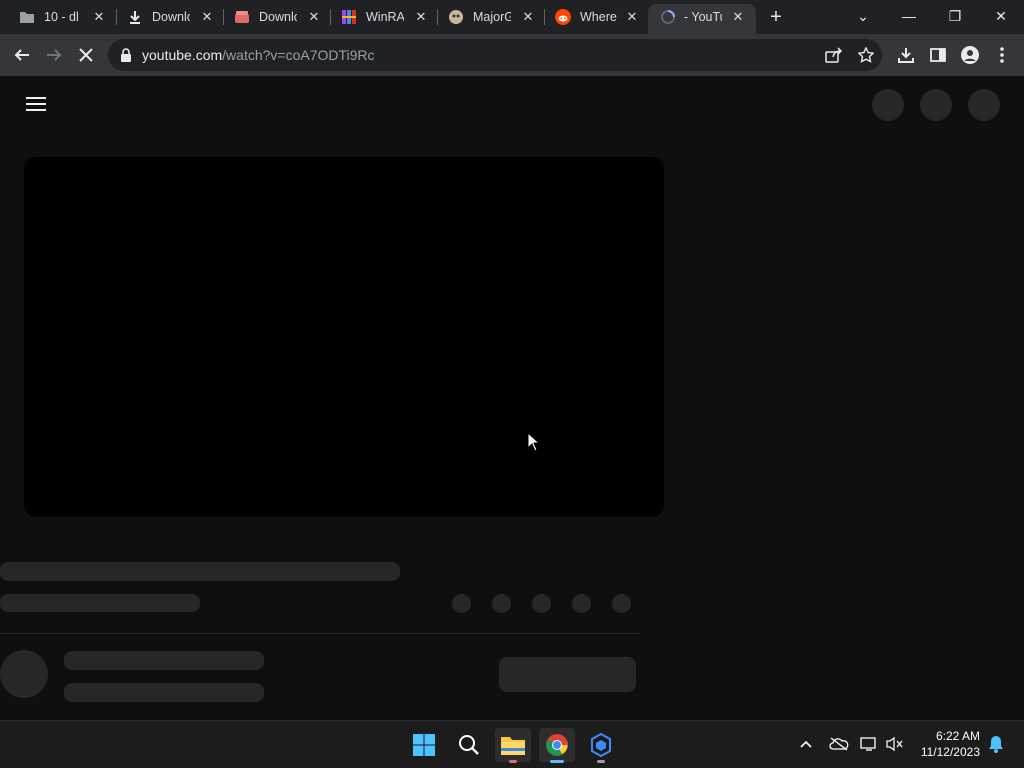 Image resolution: width=1024 pixels, height=768 pixels. What do you see at coordinates (164, 692) in the screenshot?
I see `channel-subs-placeholder` at bounding box center [164, 692].